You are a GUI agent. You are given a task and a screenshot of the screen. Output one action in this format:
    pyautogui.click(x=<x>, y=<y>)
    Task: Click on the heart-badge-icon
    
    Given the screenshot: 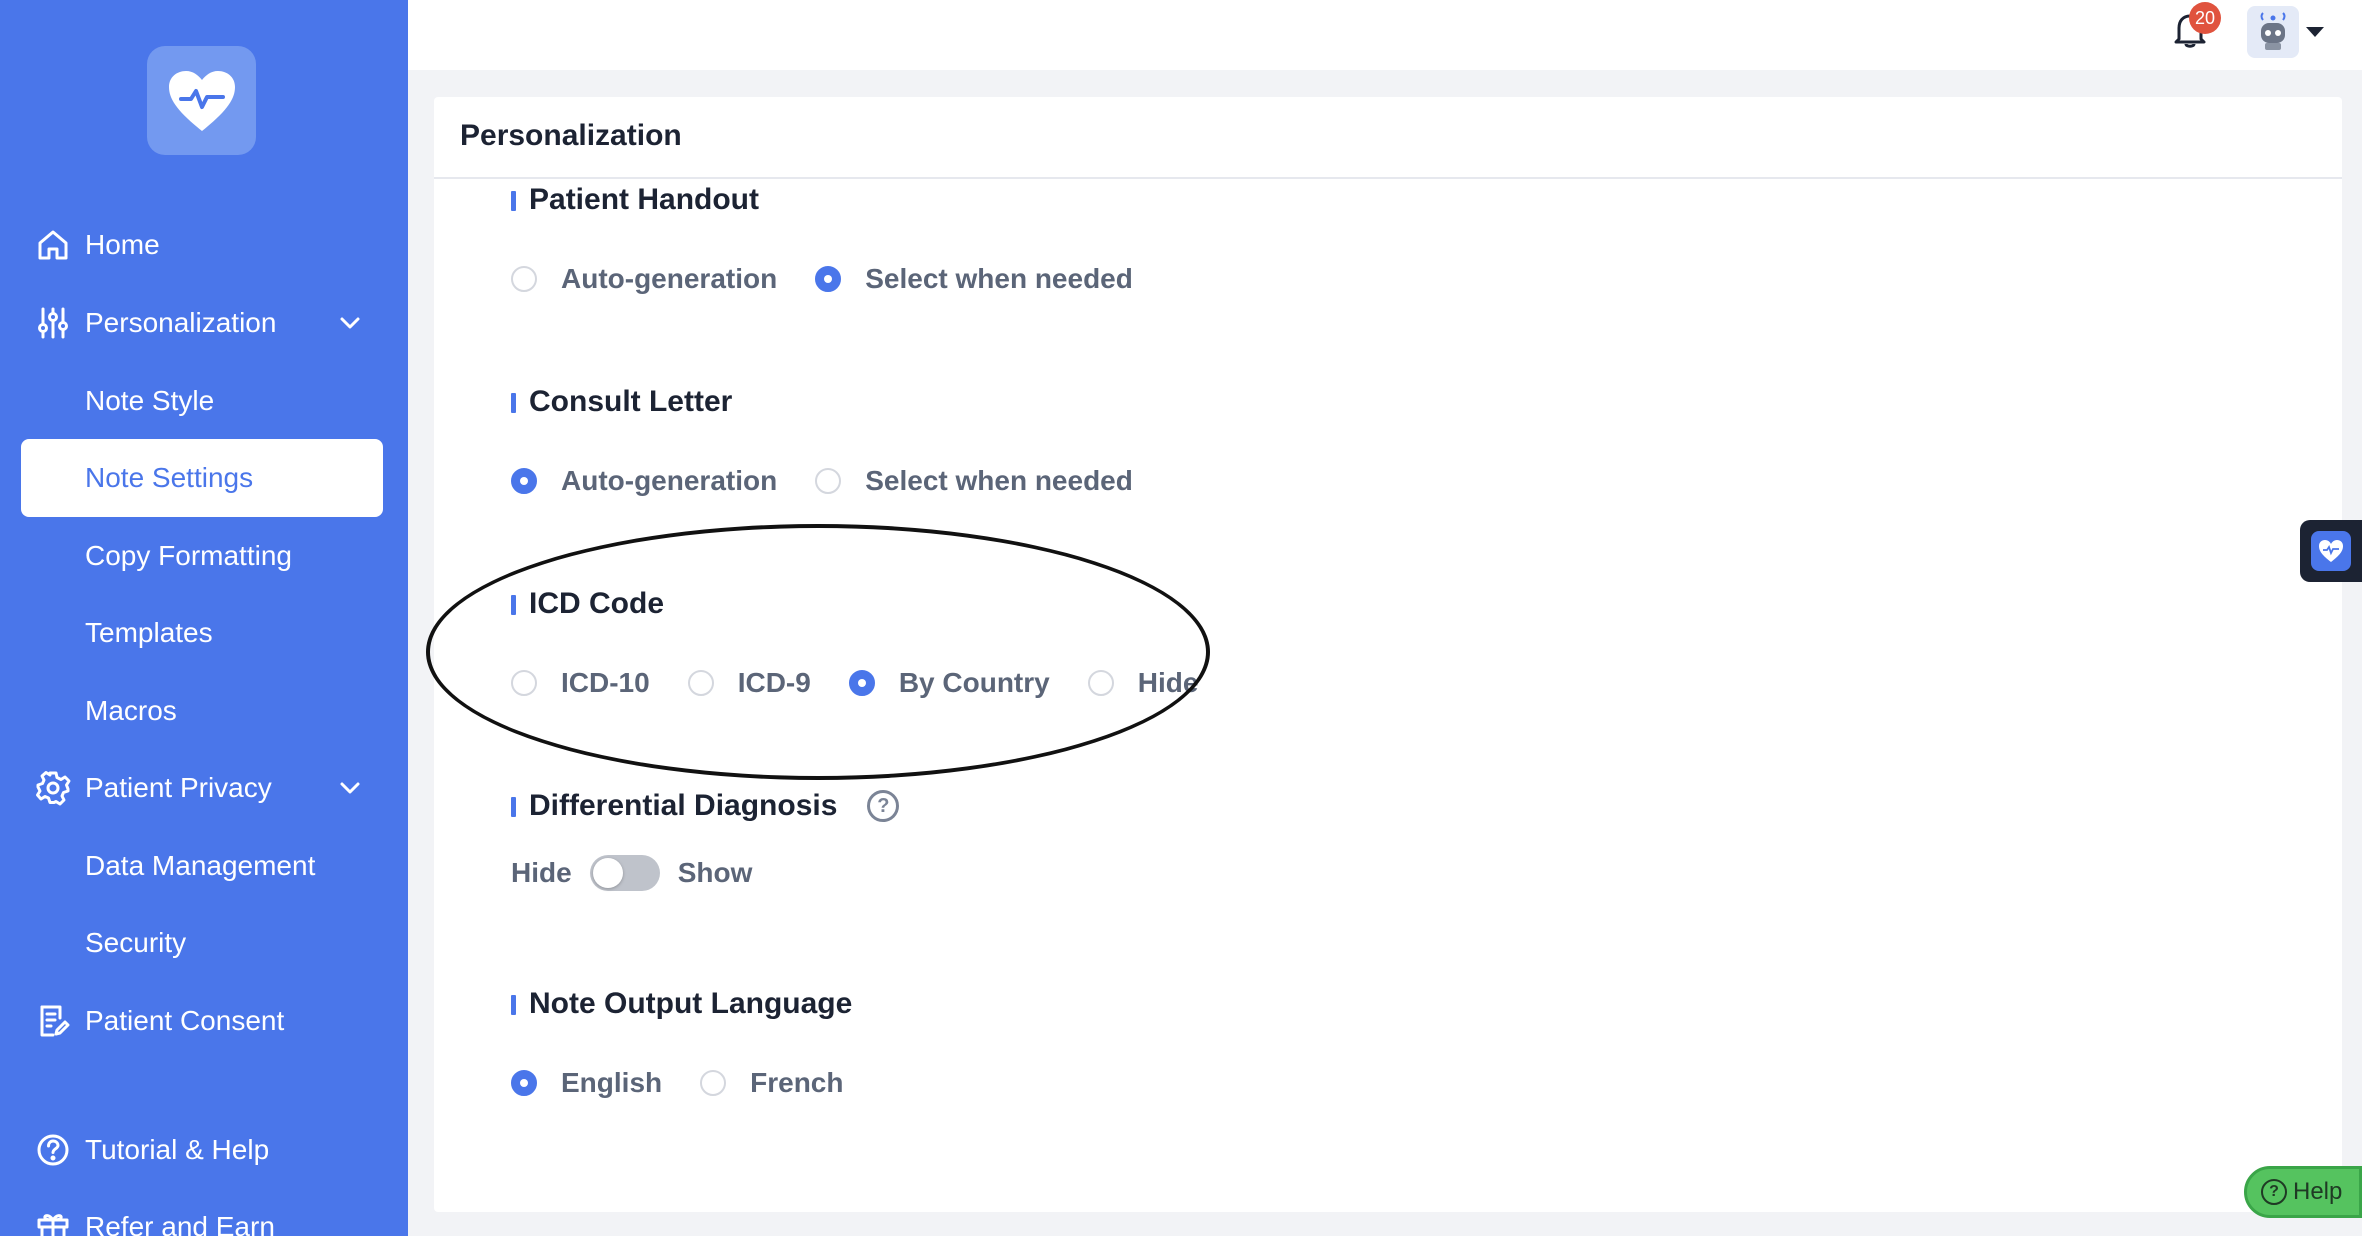 What is the action you would take?
    pyautogui.click(x=2331, y=551)
    